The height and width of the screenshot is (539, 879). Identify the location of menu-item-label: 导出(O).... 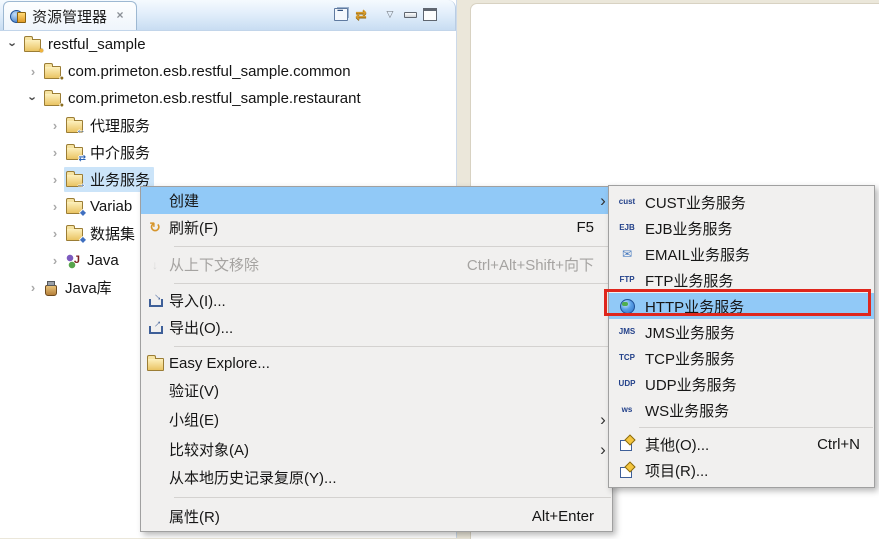
(201, 328).